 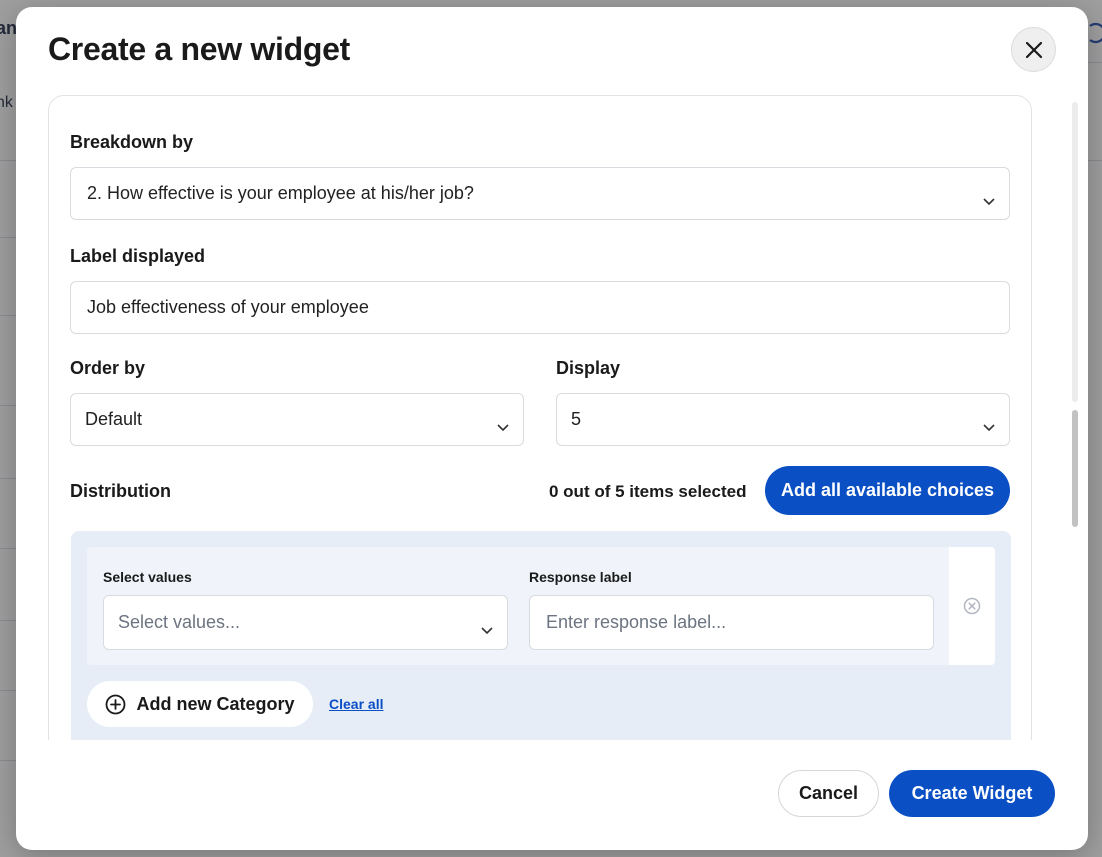 What do you see at coordinates (228, 307) in the screenshot?
I see `label-displayed-value: Job effectiveness of your employee` at bounding box center [228, 307].